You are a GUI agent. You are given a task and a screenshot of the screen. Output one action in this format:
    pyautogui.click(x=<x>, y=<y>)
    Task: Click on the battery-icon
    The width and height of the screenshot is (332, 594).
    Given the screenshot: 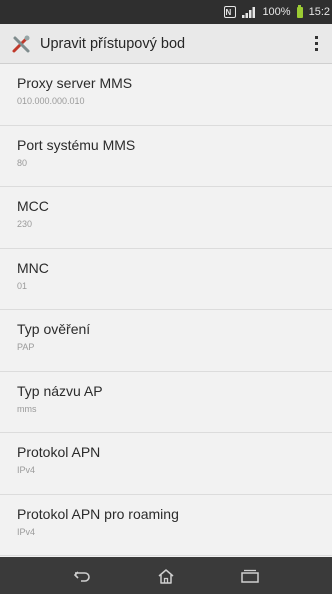 What is the action you would take?
    pyautogui.click(x=299, y=11)
    